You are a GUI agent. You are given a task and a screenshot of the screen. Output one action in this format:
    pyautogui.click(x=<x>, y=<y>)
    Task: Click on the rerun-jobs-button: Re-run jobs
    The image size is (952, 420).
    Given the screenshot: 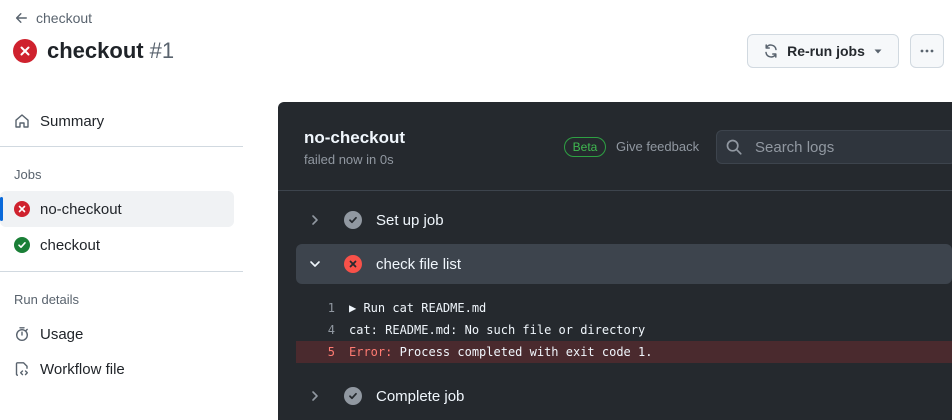 What is the action you would take?
    pyautogui.click(x=823, y=51)
    